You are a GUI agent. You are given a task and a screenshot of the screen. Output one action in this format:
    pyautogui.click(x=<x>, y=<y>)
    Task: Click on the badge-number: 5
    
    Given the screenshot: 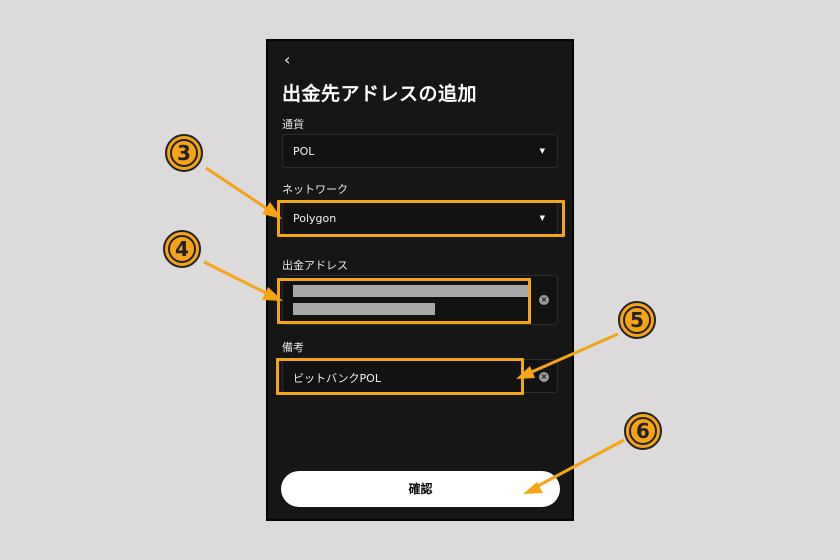 What is the action you would take?
    pyautogui.click(x=637, y=320)
    